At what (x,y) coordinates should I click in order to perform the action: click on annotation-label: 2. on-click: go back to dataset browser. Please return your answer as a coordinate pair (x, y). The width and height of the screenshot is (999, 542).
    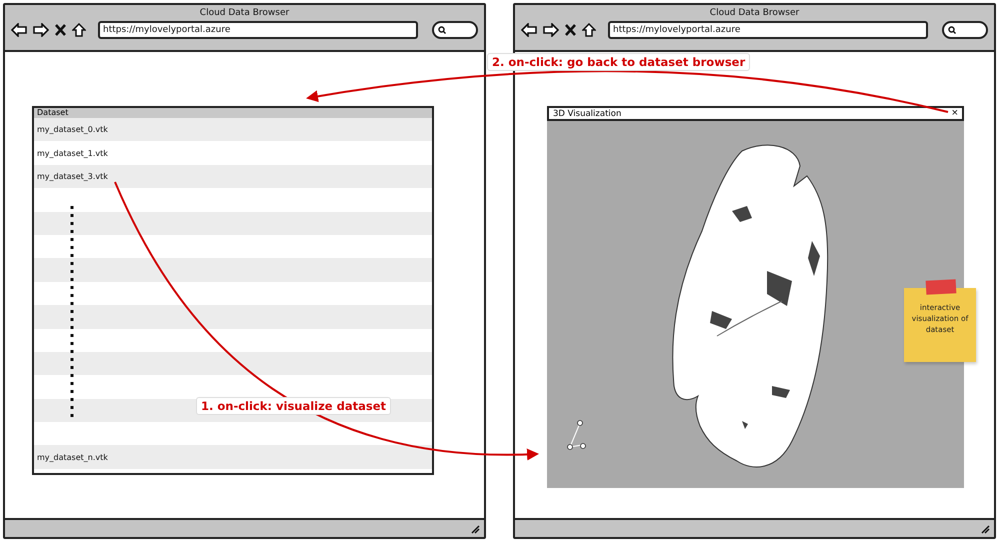
    Looking at the image, I should click on (618, 62).